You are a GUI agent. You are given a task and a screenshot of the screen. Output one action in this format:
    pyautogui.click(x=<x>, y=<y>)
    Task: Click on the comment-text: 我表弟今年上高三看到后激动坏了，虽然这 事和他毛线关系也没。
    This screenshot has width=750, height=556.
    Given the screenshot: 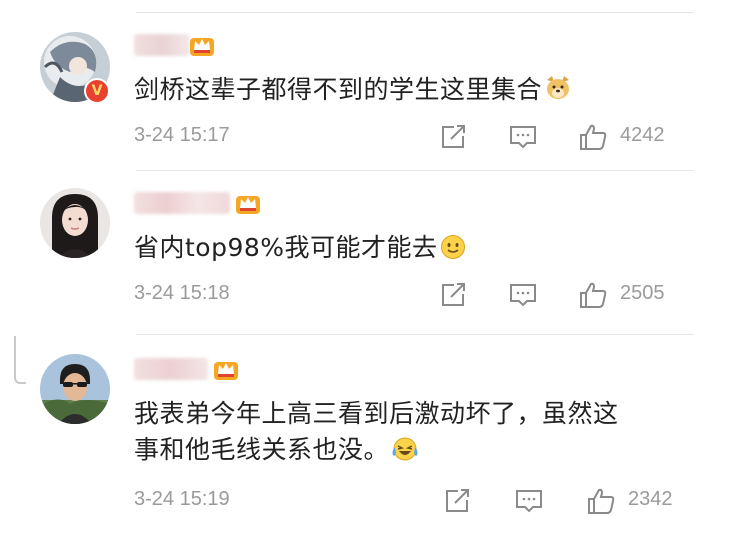 What is the action you would take?
    pyautogui.click(x=376, y=431)
    